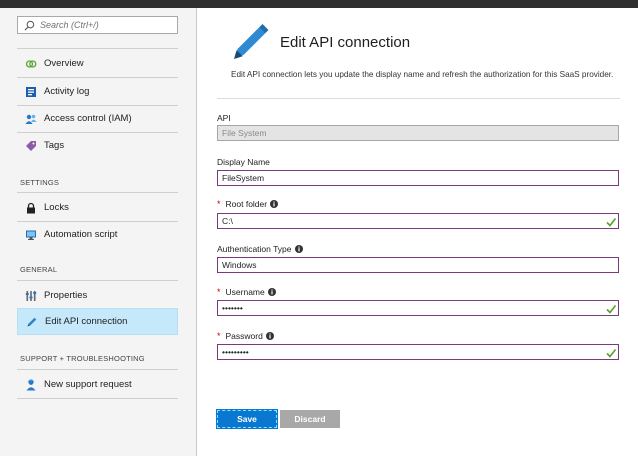 This screenshot has width=638, height=456. Describe the element at coordinates (97, 91) in the screenshot. I see `sidebar-item-activity-log: Activity log` at that location.